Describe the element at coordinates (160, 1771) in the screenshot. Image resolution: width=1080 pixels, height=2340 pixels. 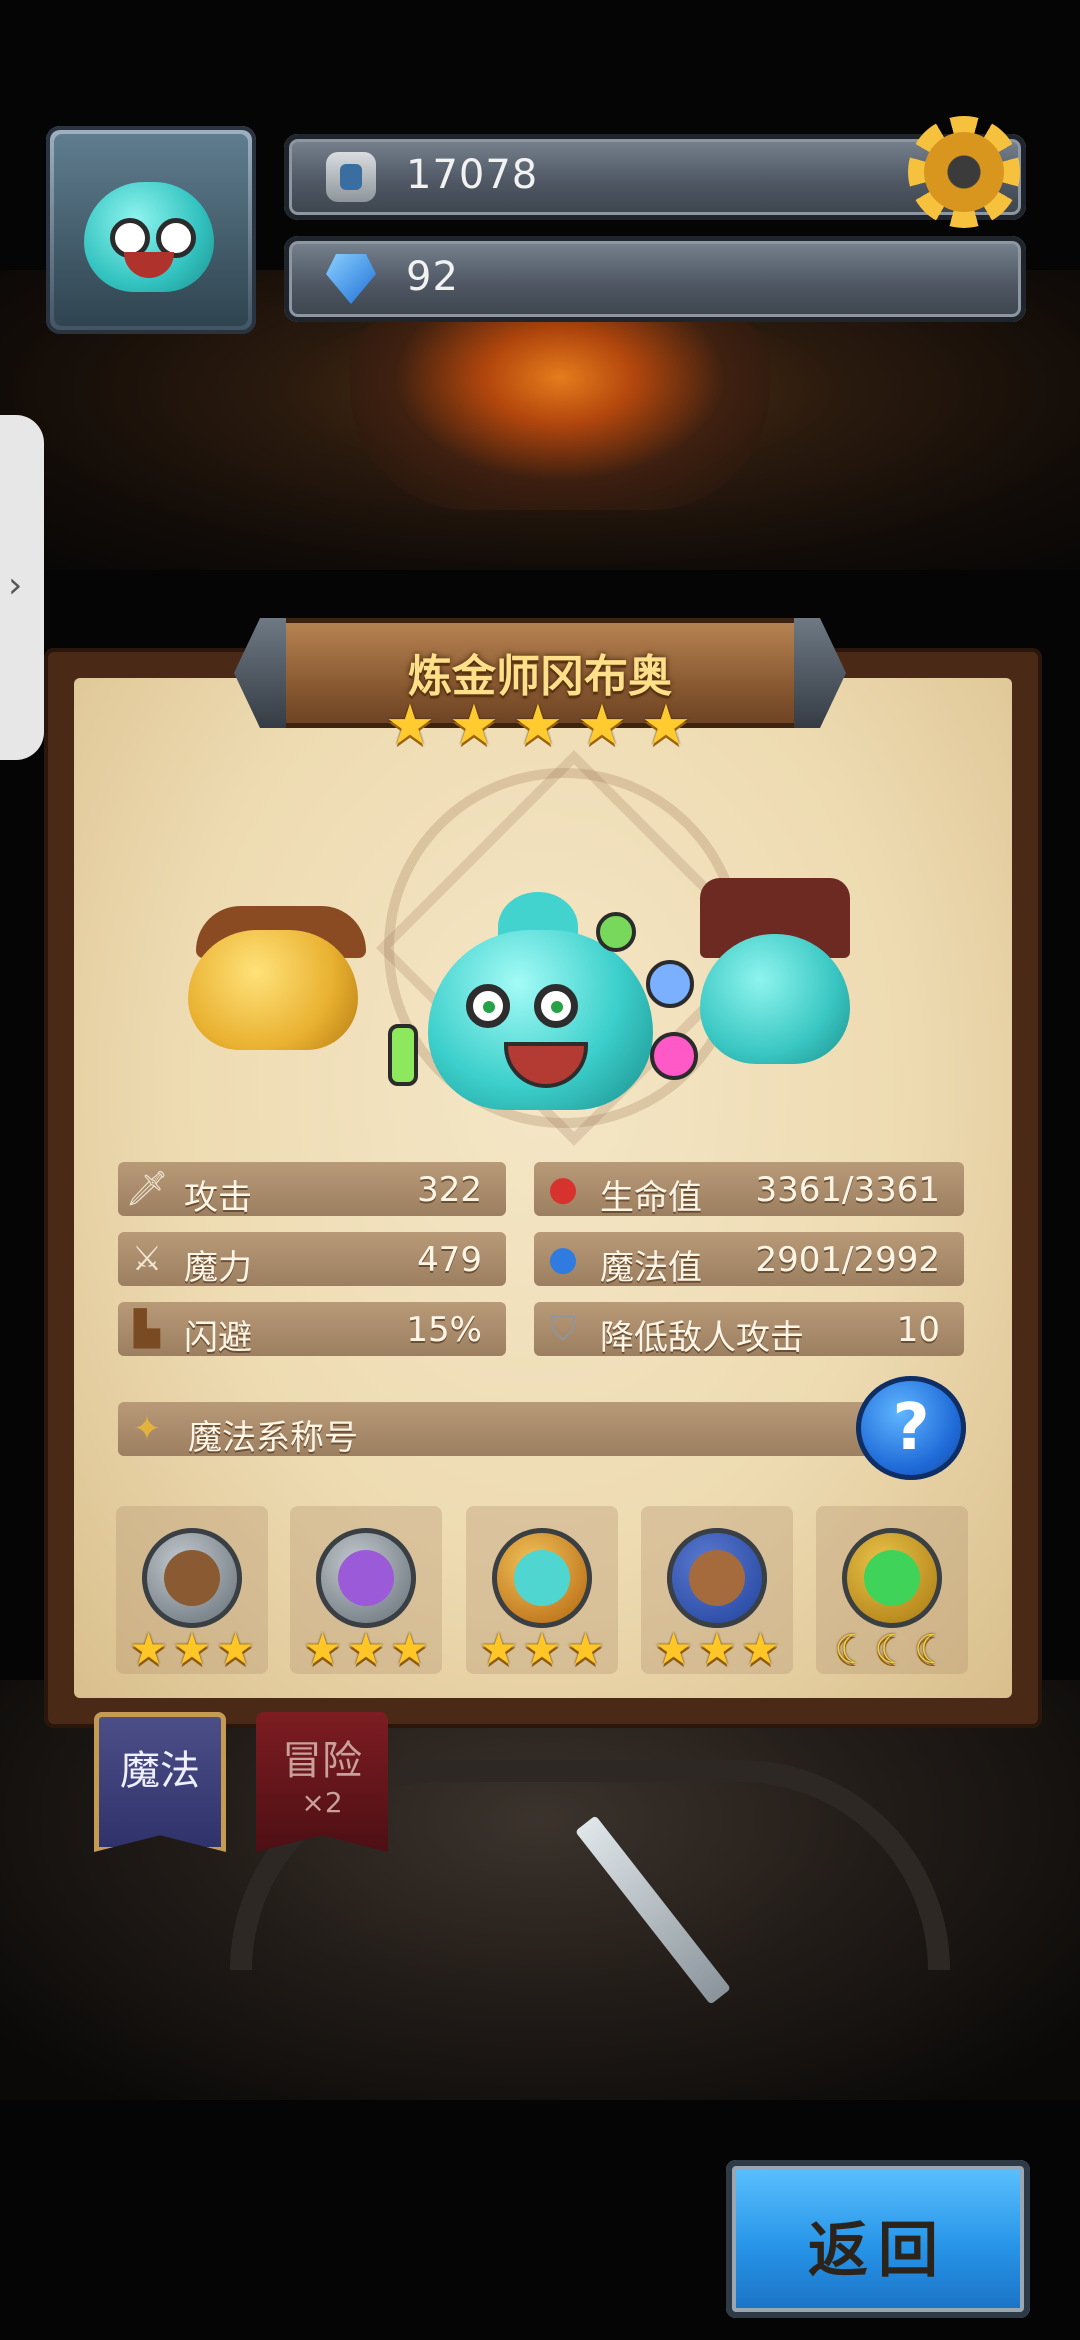
I see `tab-label: 魔法` at that location.